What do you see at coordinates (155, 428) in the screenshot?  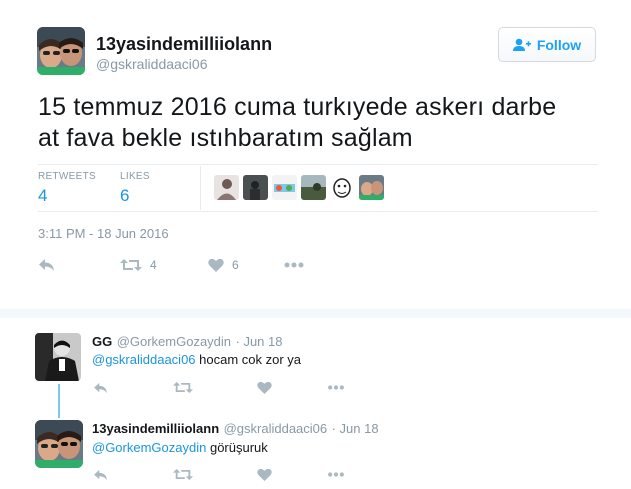 I see `reply-display-name: 13yasindemilliiolann` at bounding box center [155, 428].